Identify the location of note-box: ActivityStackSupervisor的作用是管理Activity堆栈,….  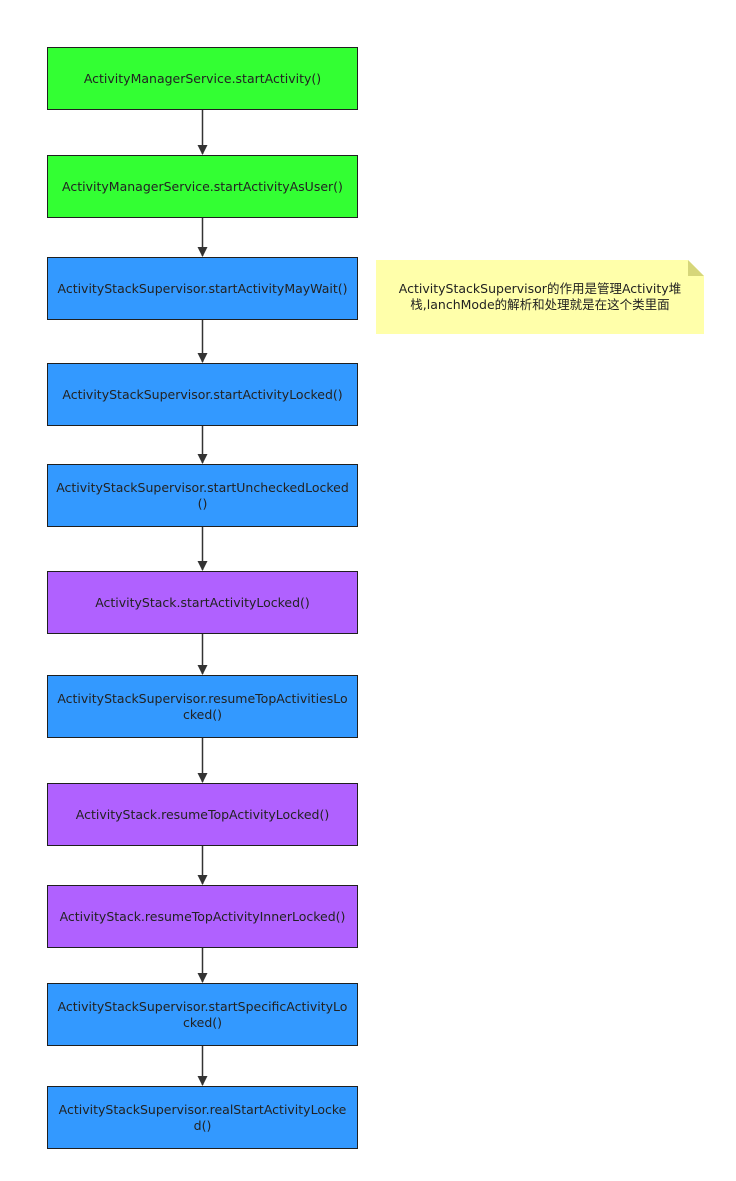
(540, 297).